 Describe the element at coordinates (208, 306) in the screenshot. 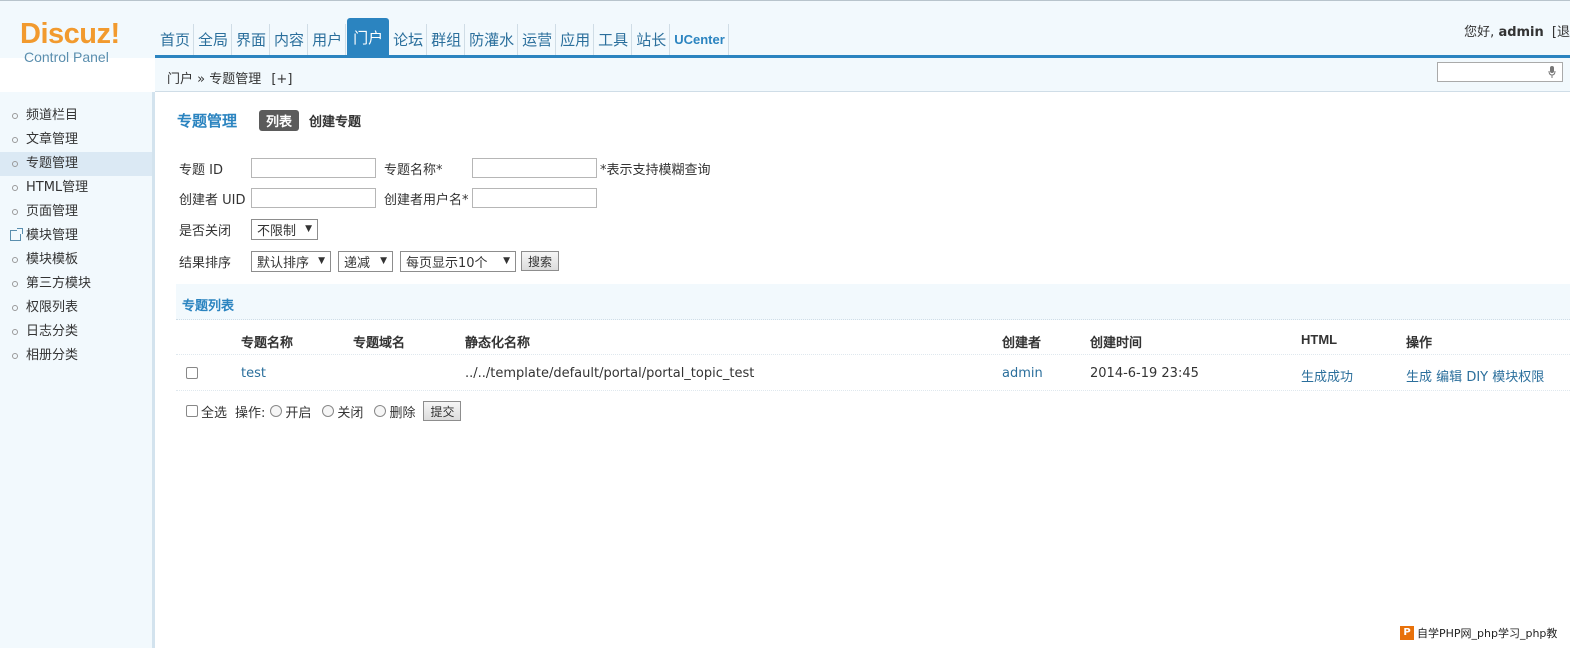

I see `section-title: 专题列表` at that location.